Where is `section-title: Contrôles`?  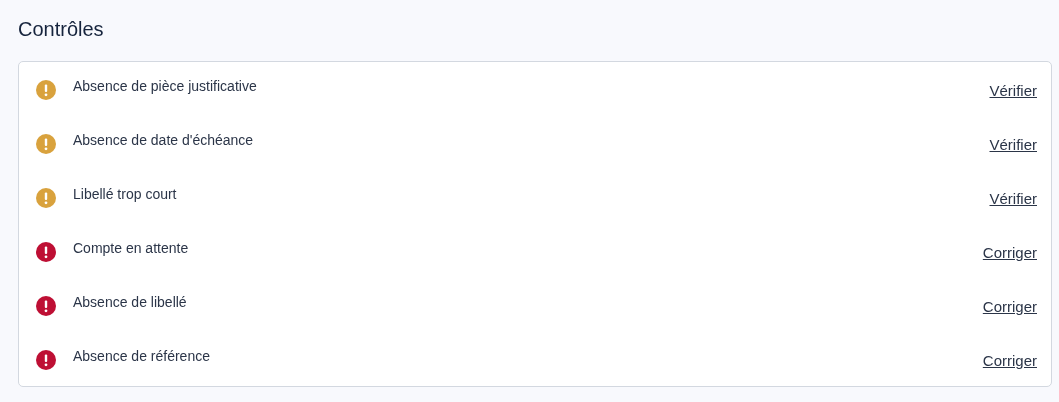 section-title: Contrôles is located at coordinates (61, 29).